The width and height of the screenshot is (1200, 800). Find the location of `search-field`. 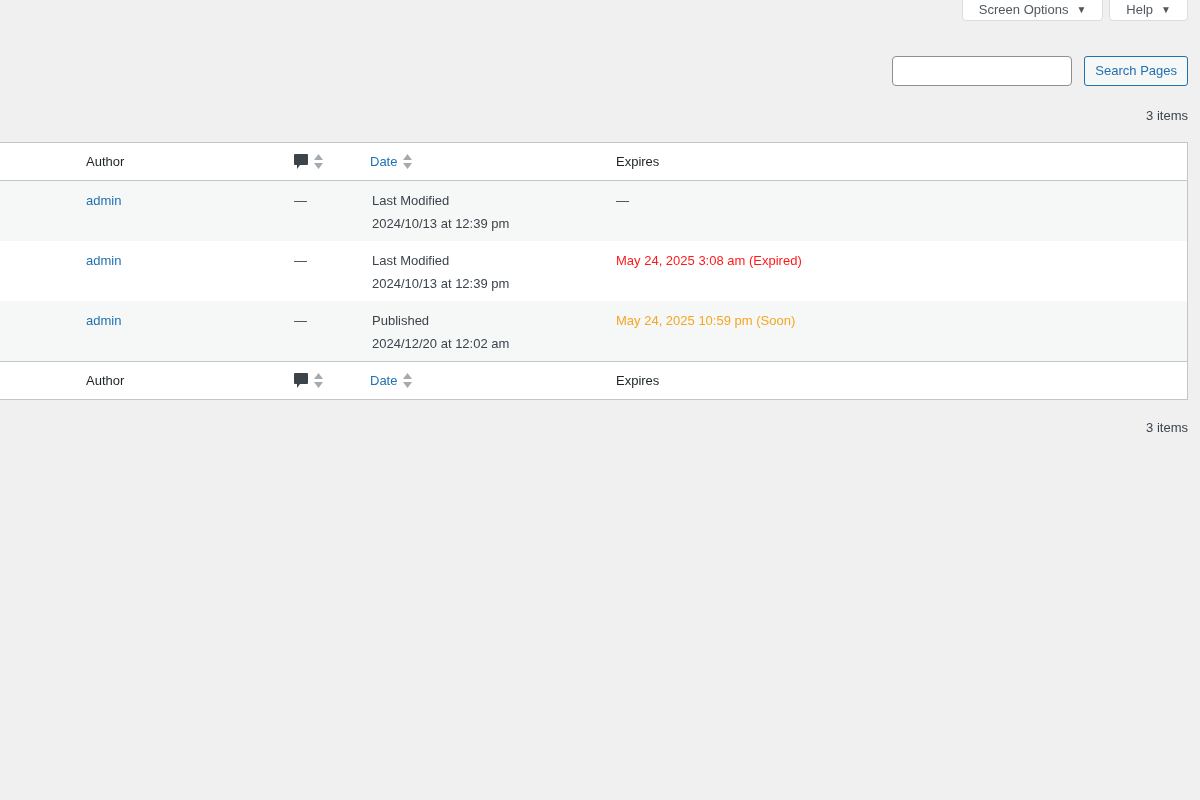

search-field is located at coordinates (982, 71).